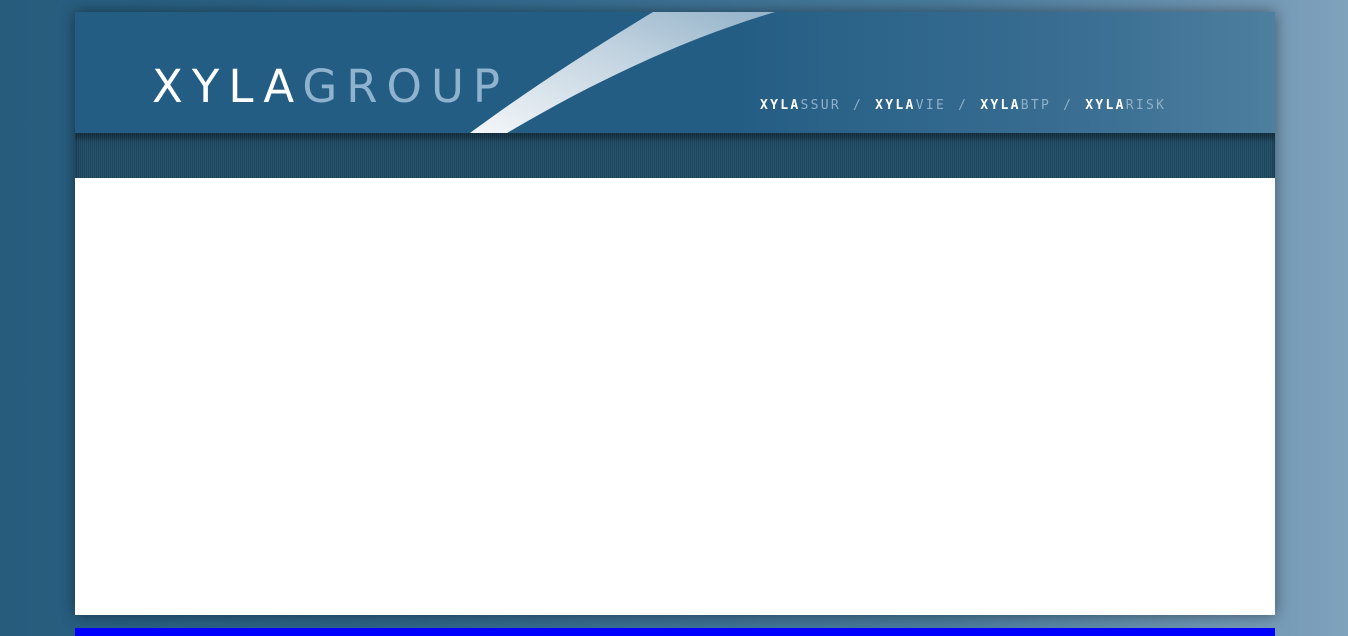 This screenshot has height=636, width=1348. What do you see at coordinates (931, 105) in the screenshot?
I see `brand-suffix: VIE` at bounding box center [931, 105].